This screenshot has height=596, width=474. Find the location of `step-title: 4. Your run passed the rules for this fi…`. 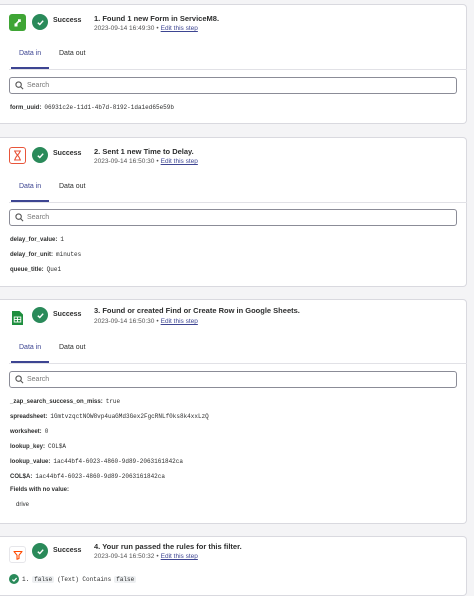

step-title: 4. Your run passed the rules for this fi… is located at coordinates (168, 546).